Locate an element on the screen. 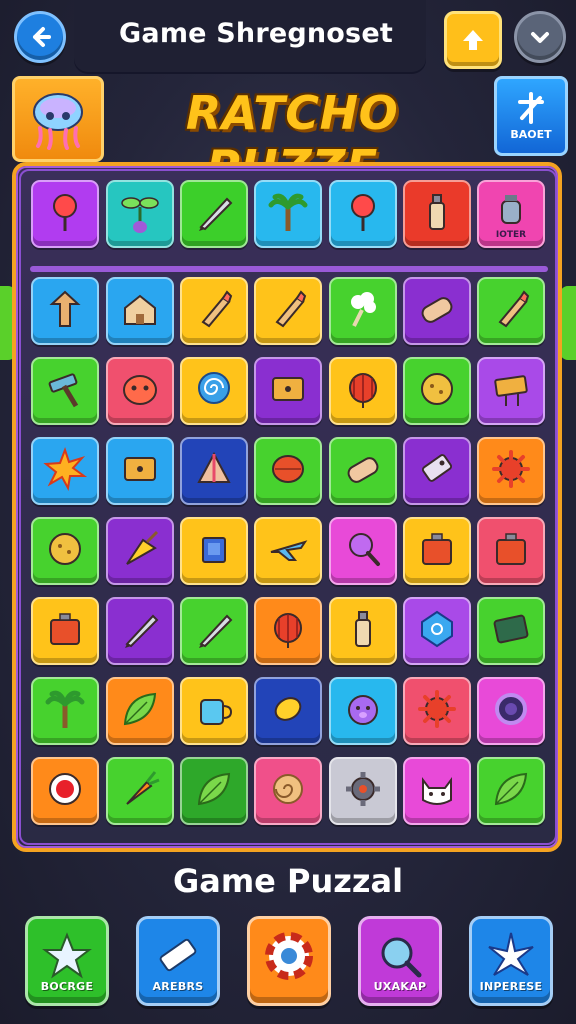 This screenshot has width=576, height=1024. briefcase-icon is located at coordinates (65, 631).